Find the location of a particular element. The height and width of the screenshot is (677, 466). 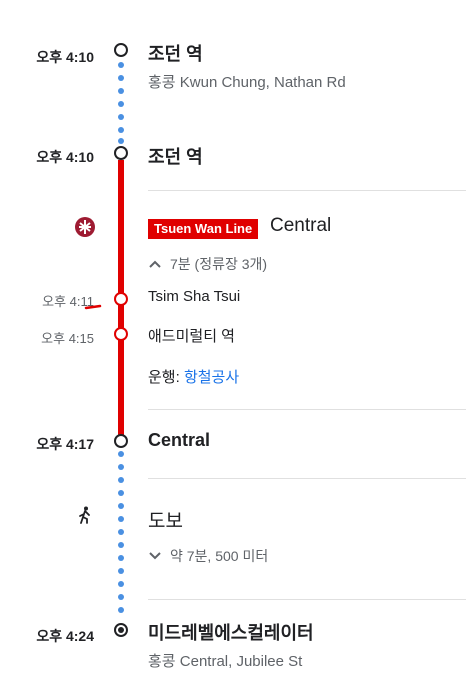

annotation-mark is located at coordinates (93, 307).